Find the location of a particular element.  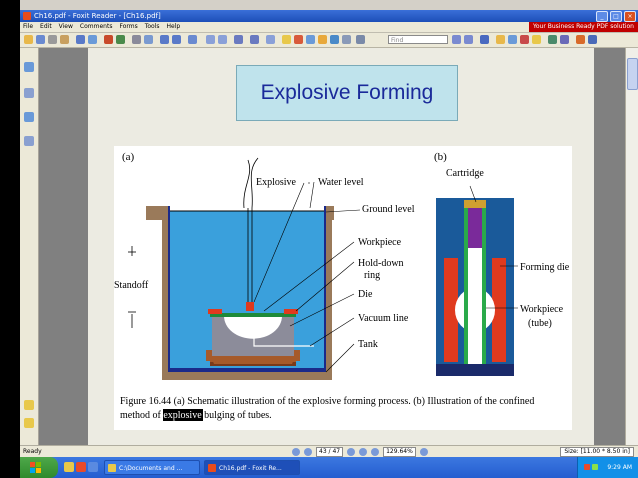

image-icon is located at coordinates (346, 39).